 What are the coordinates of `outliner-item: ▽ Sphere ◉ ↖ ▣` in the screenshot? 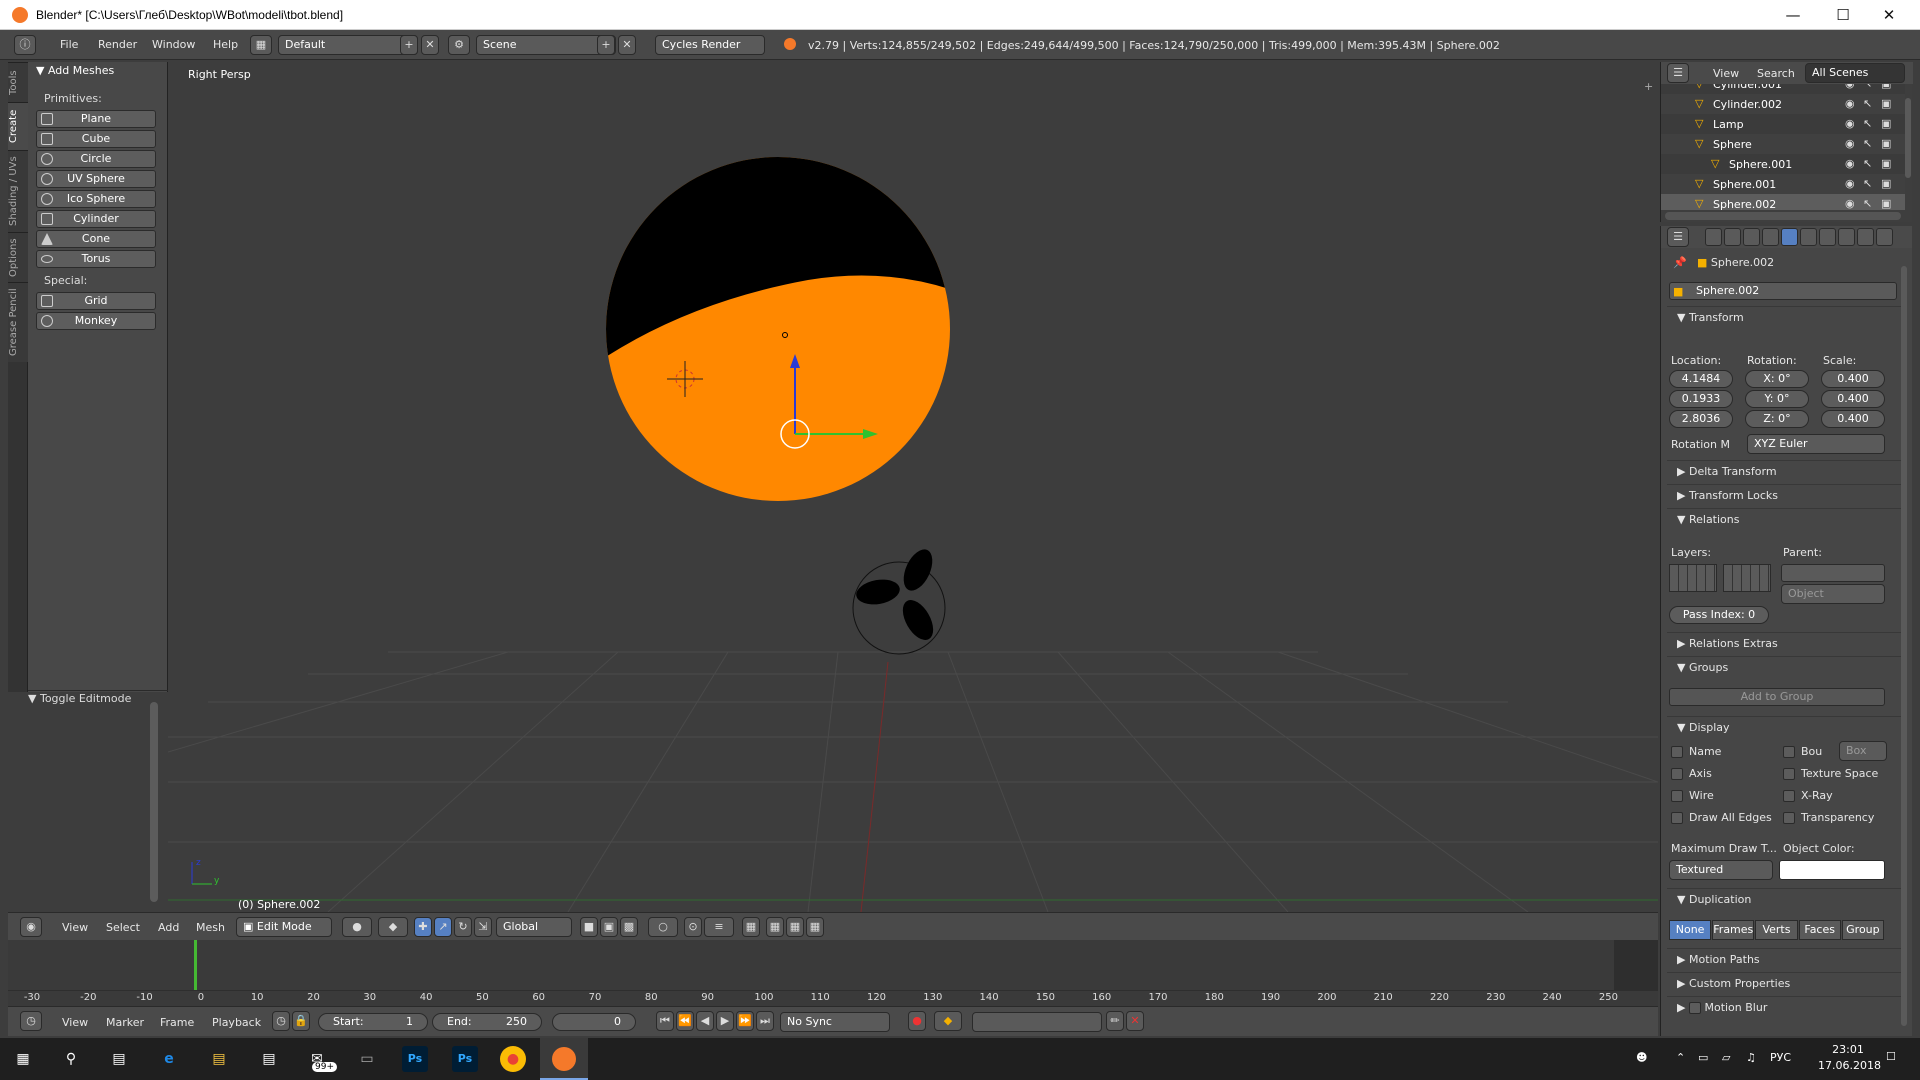 It's located at (1783, 144).